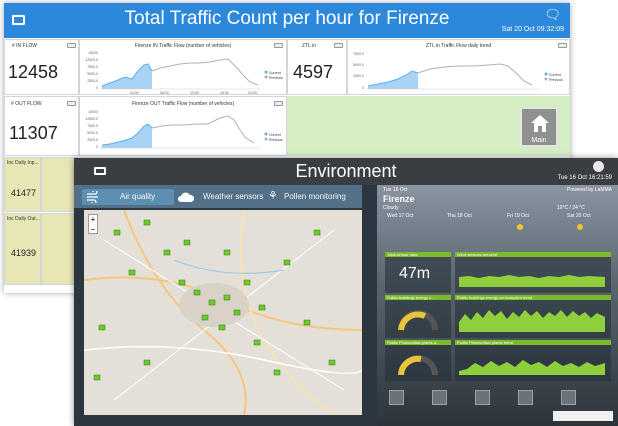 This screenshot has width=618, height=426. What do you see at coordinates (127, 76) in the screenshot?
I see `in-flow-current-area` at bounding box center [127, 76].